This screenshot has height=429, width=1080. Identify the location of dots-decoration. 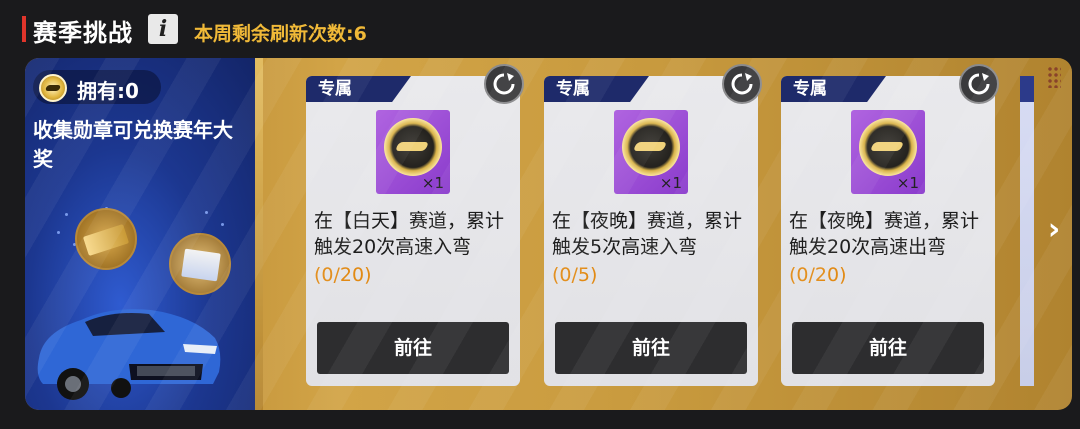
(1054, 77).